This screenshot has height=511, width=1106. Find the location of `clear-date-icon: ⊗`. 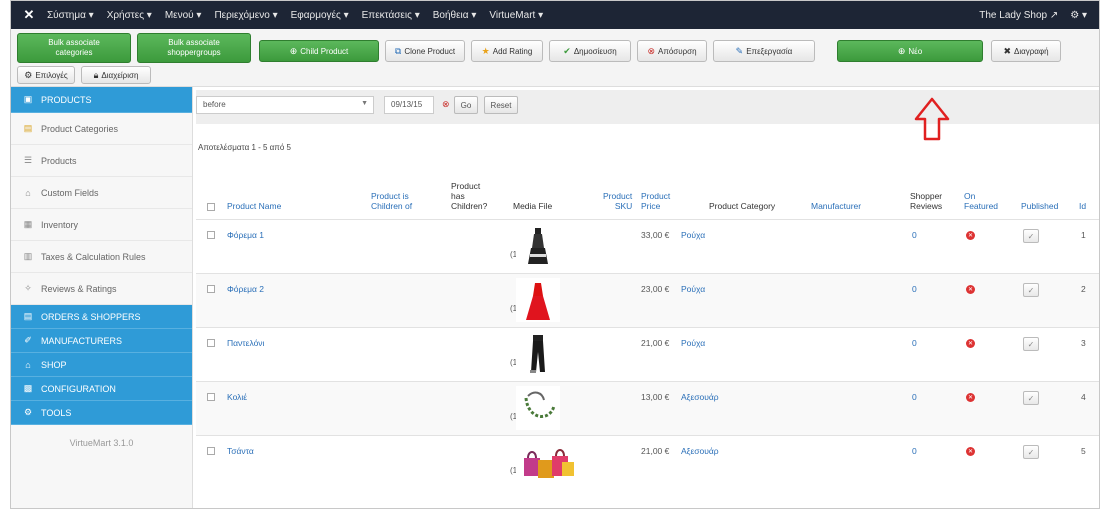

clear-date-icon: ⊗ is located at coordinates (446, 104).